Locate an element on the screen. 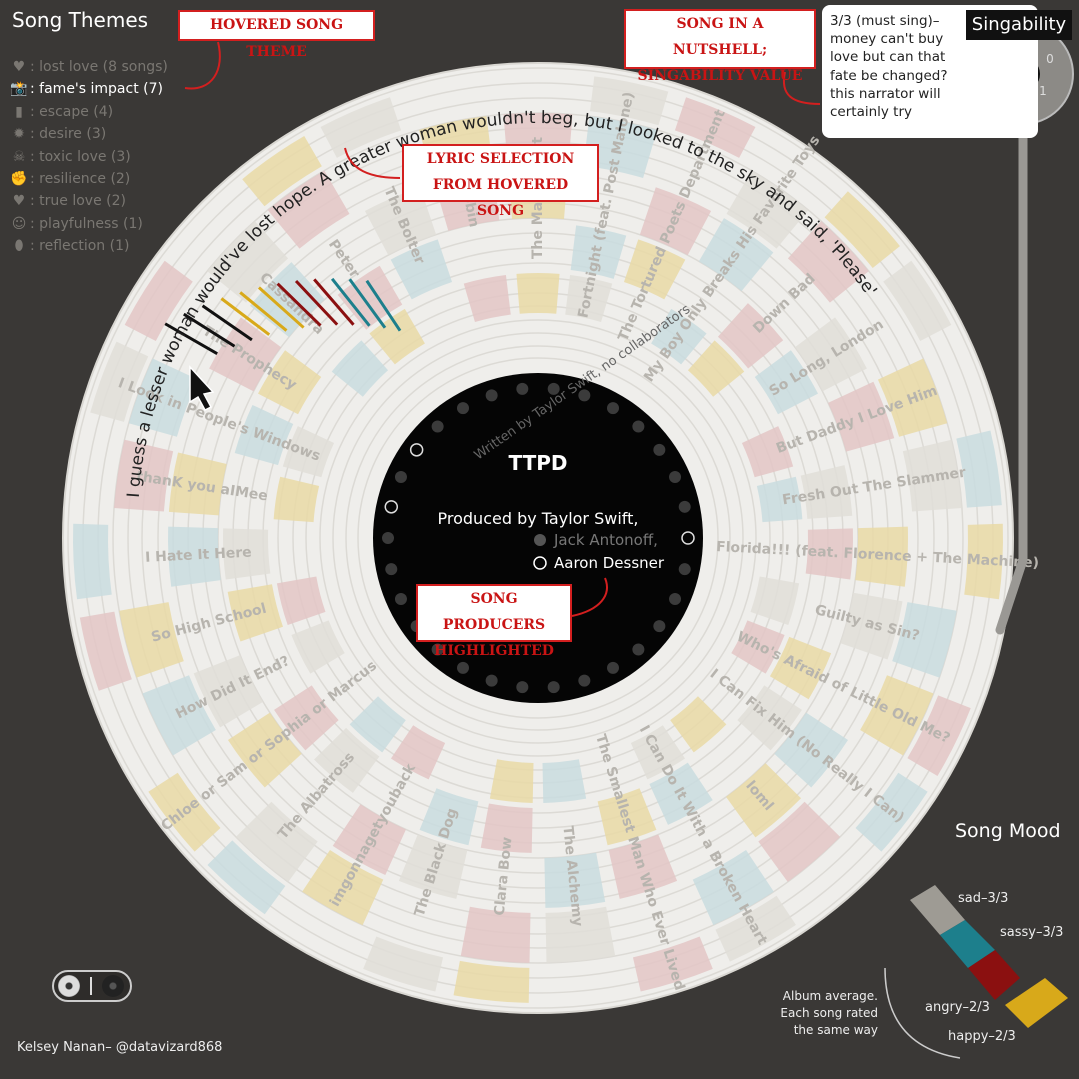 The image size is (1079, 1079). mirror-icon: ⬮ is located at coordinates (19, 246).